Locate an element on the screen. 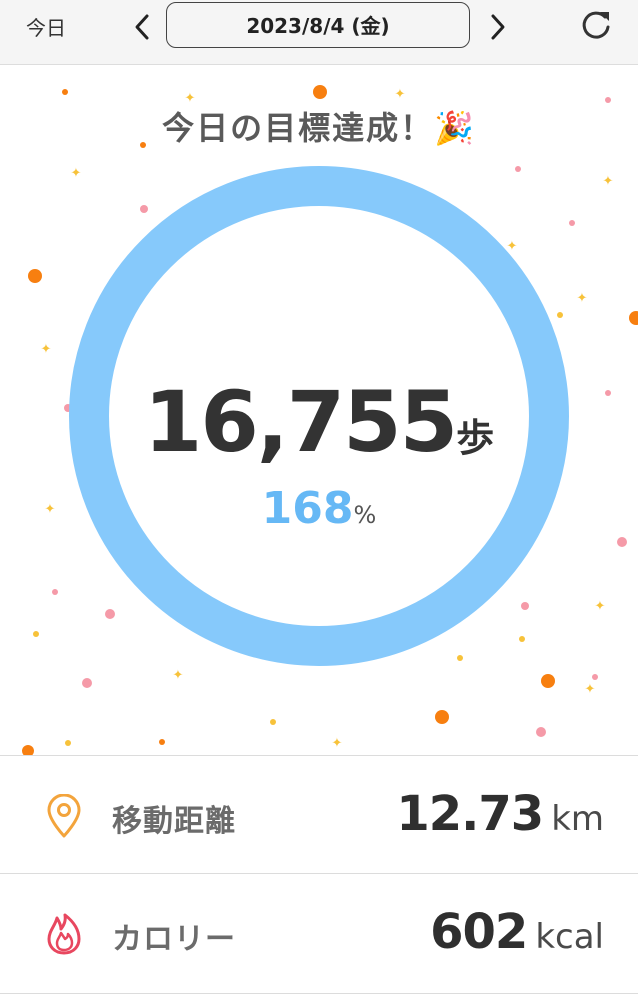 This screenshot has height=1000, width=638. percent-value: 168 is located at coordinates (307, 508).